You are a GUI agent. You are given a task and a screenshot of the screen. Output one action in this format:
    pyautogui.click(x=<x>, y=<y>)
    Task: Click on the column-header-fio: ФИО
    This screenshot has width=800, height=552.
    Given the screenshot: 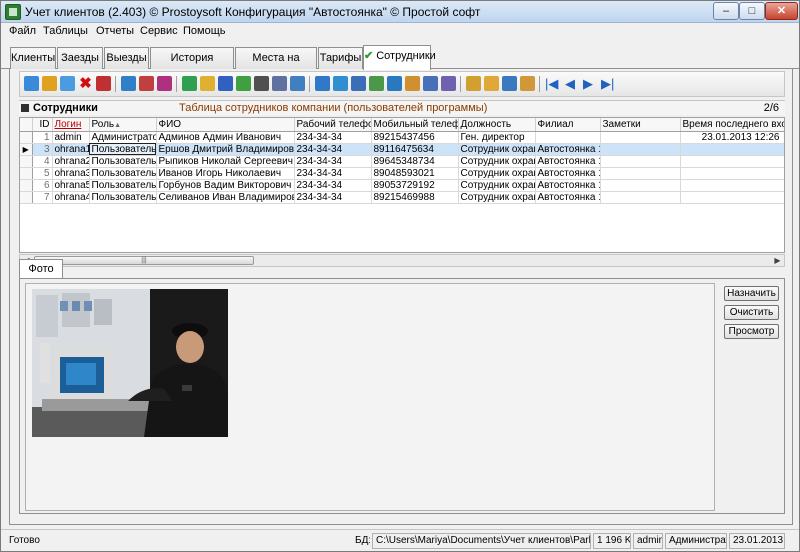 What is the action you would take?
    pyautogui.click(x=225, y=125)
    